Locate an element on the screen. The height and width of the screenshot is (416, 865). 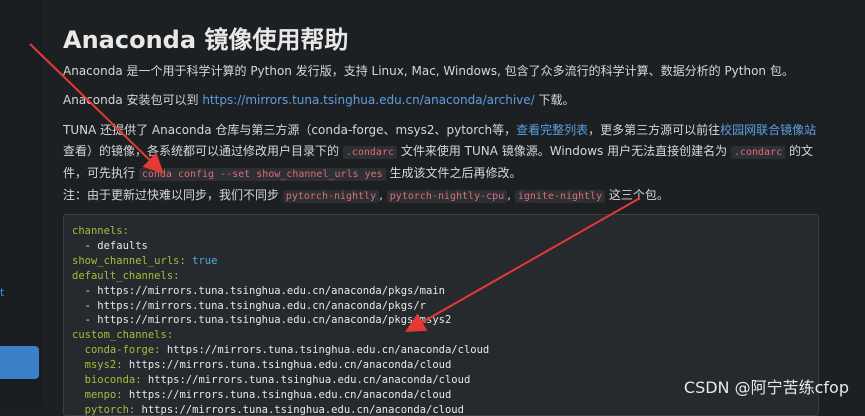
pytorch-nightly-code: pytorch-nightly is located at coordinates (331, 196).